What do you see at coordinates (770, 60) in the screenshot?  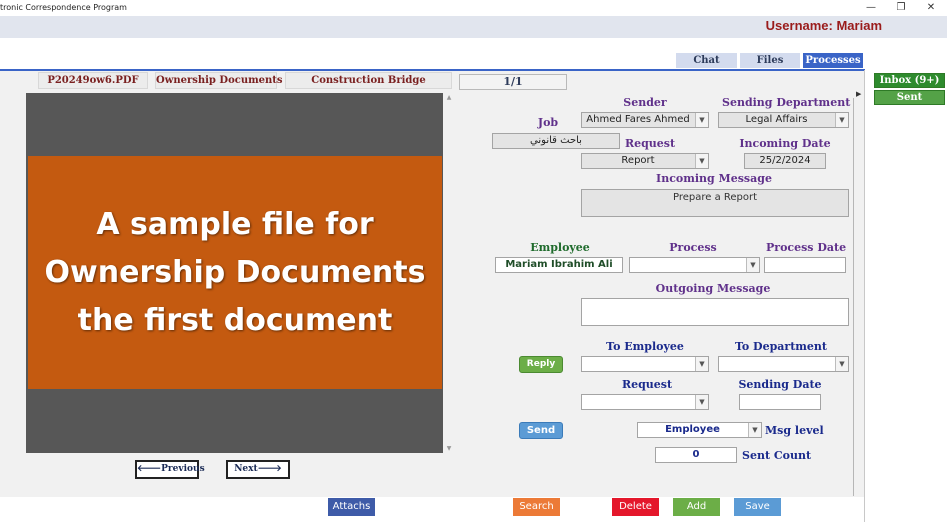 I see `tab-files: Files` at bounding box center [770, 60].